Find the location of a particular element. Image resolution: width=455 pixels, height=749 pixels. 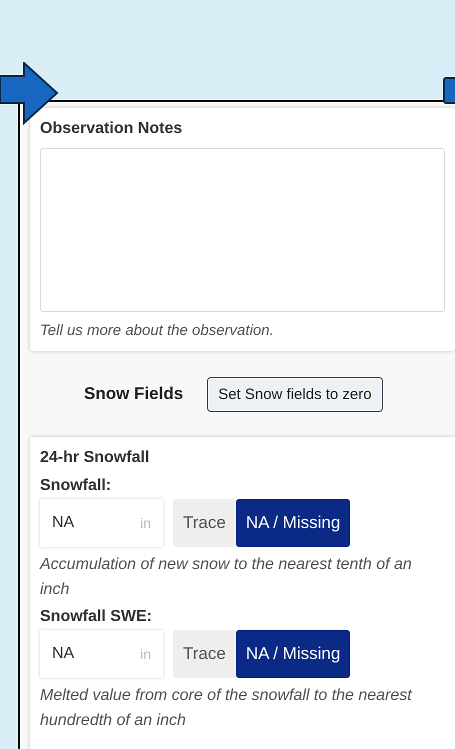

help-text: Melted value from core of the snowfall to the nearest hundredth of an inch is located at coordinates (227, 708).